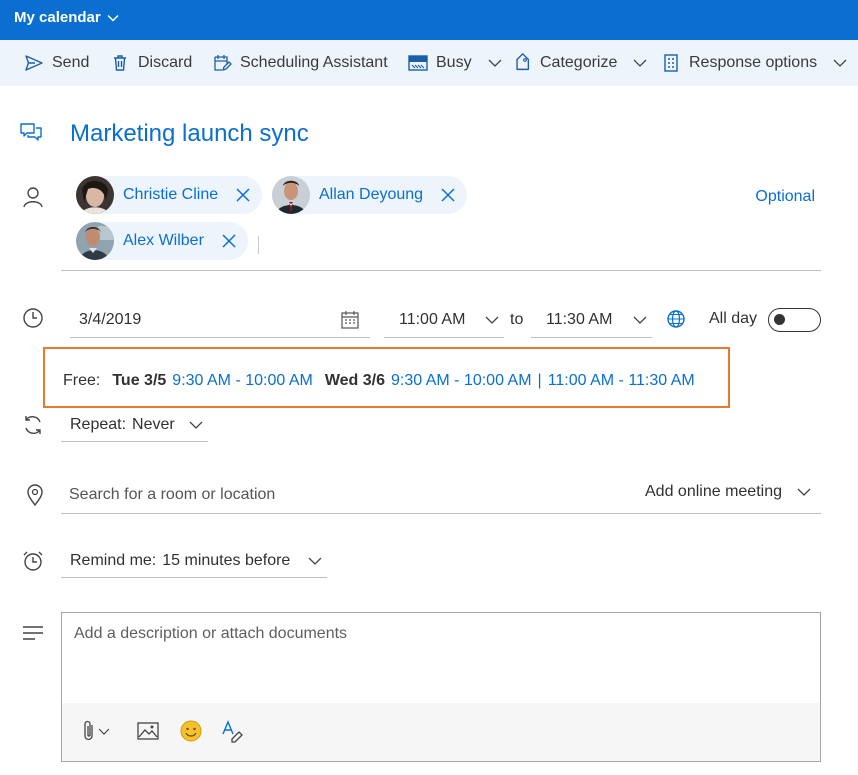 This screenshot has width=858, height=775. I want to click on end-time-value: 11:30 AM, so click(579, 319).